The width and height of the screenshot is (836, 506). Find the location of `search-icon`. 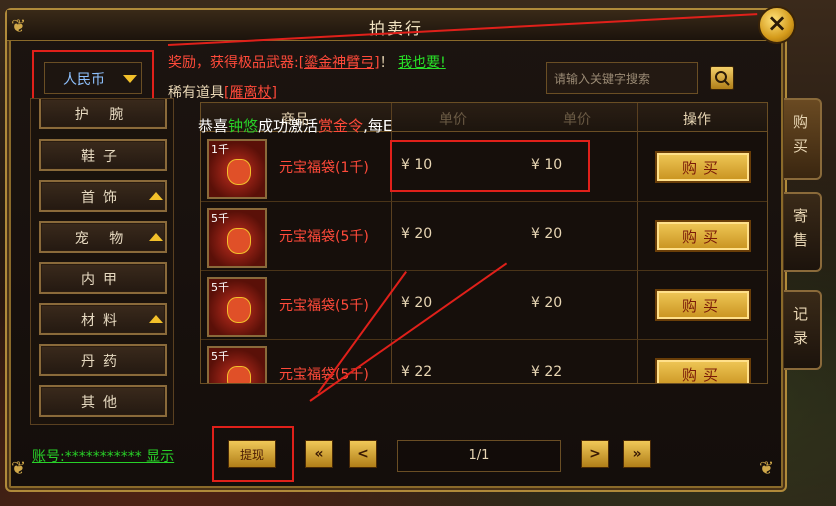

search-icon is located at coordinates (722, 78).